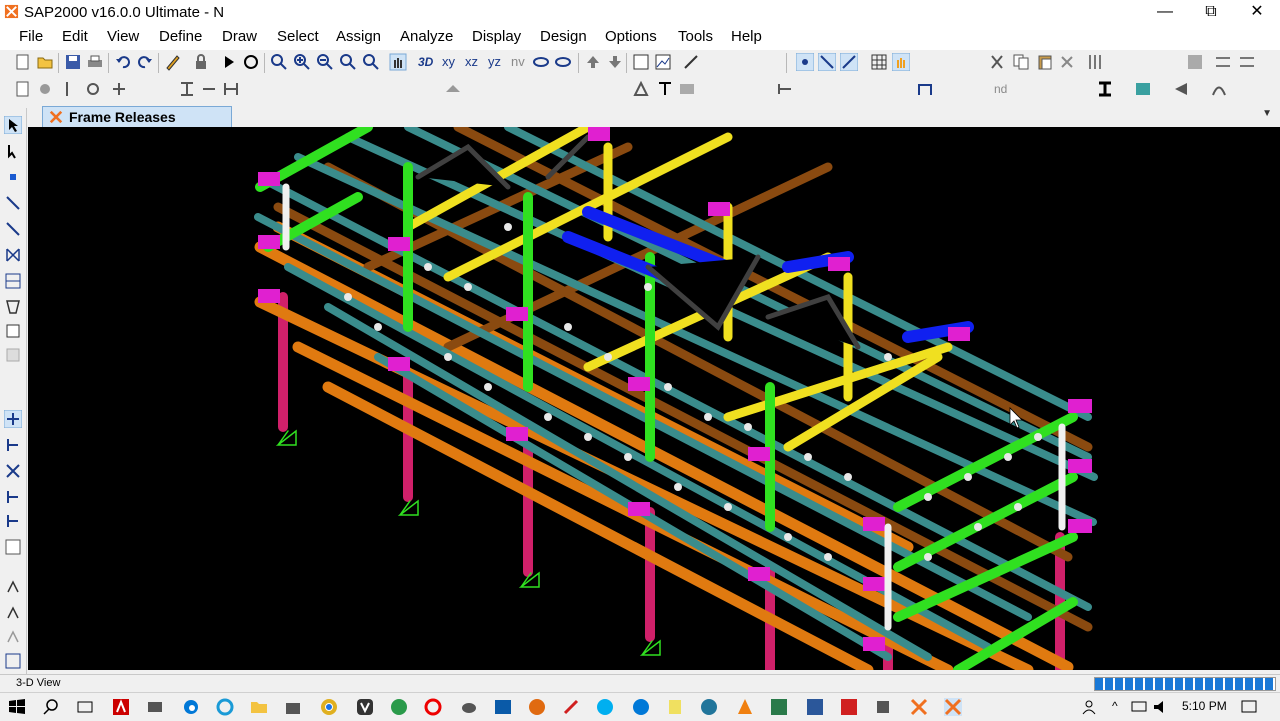 The image size is (1280, 721). What do you see at coordinates (641, 62) in the screenshot?
I see `set-display-icon` at bounding box center [641, 62].